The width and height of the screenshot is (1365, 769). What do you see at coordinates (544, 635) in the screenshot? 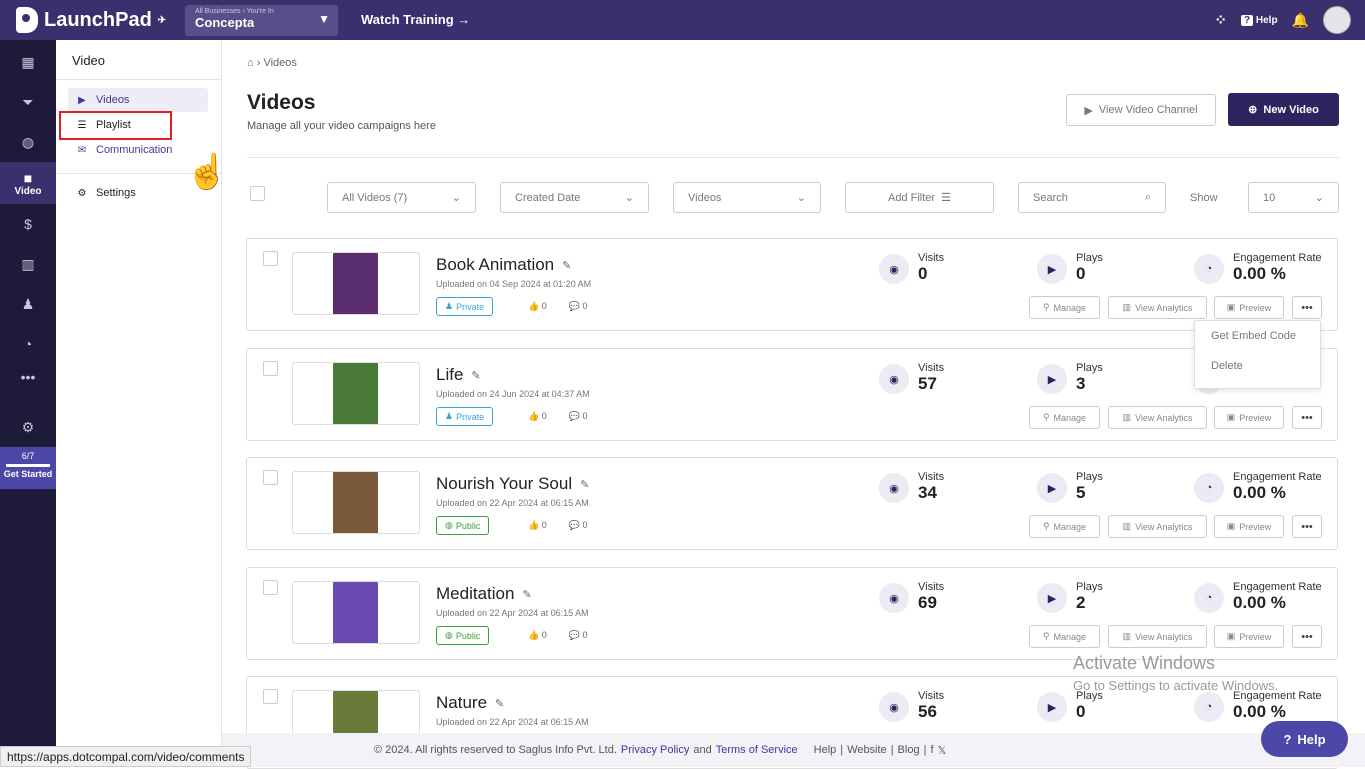
I see `likes-value: 0` at bounding box center [544, 635].